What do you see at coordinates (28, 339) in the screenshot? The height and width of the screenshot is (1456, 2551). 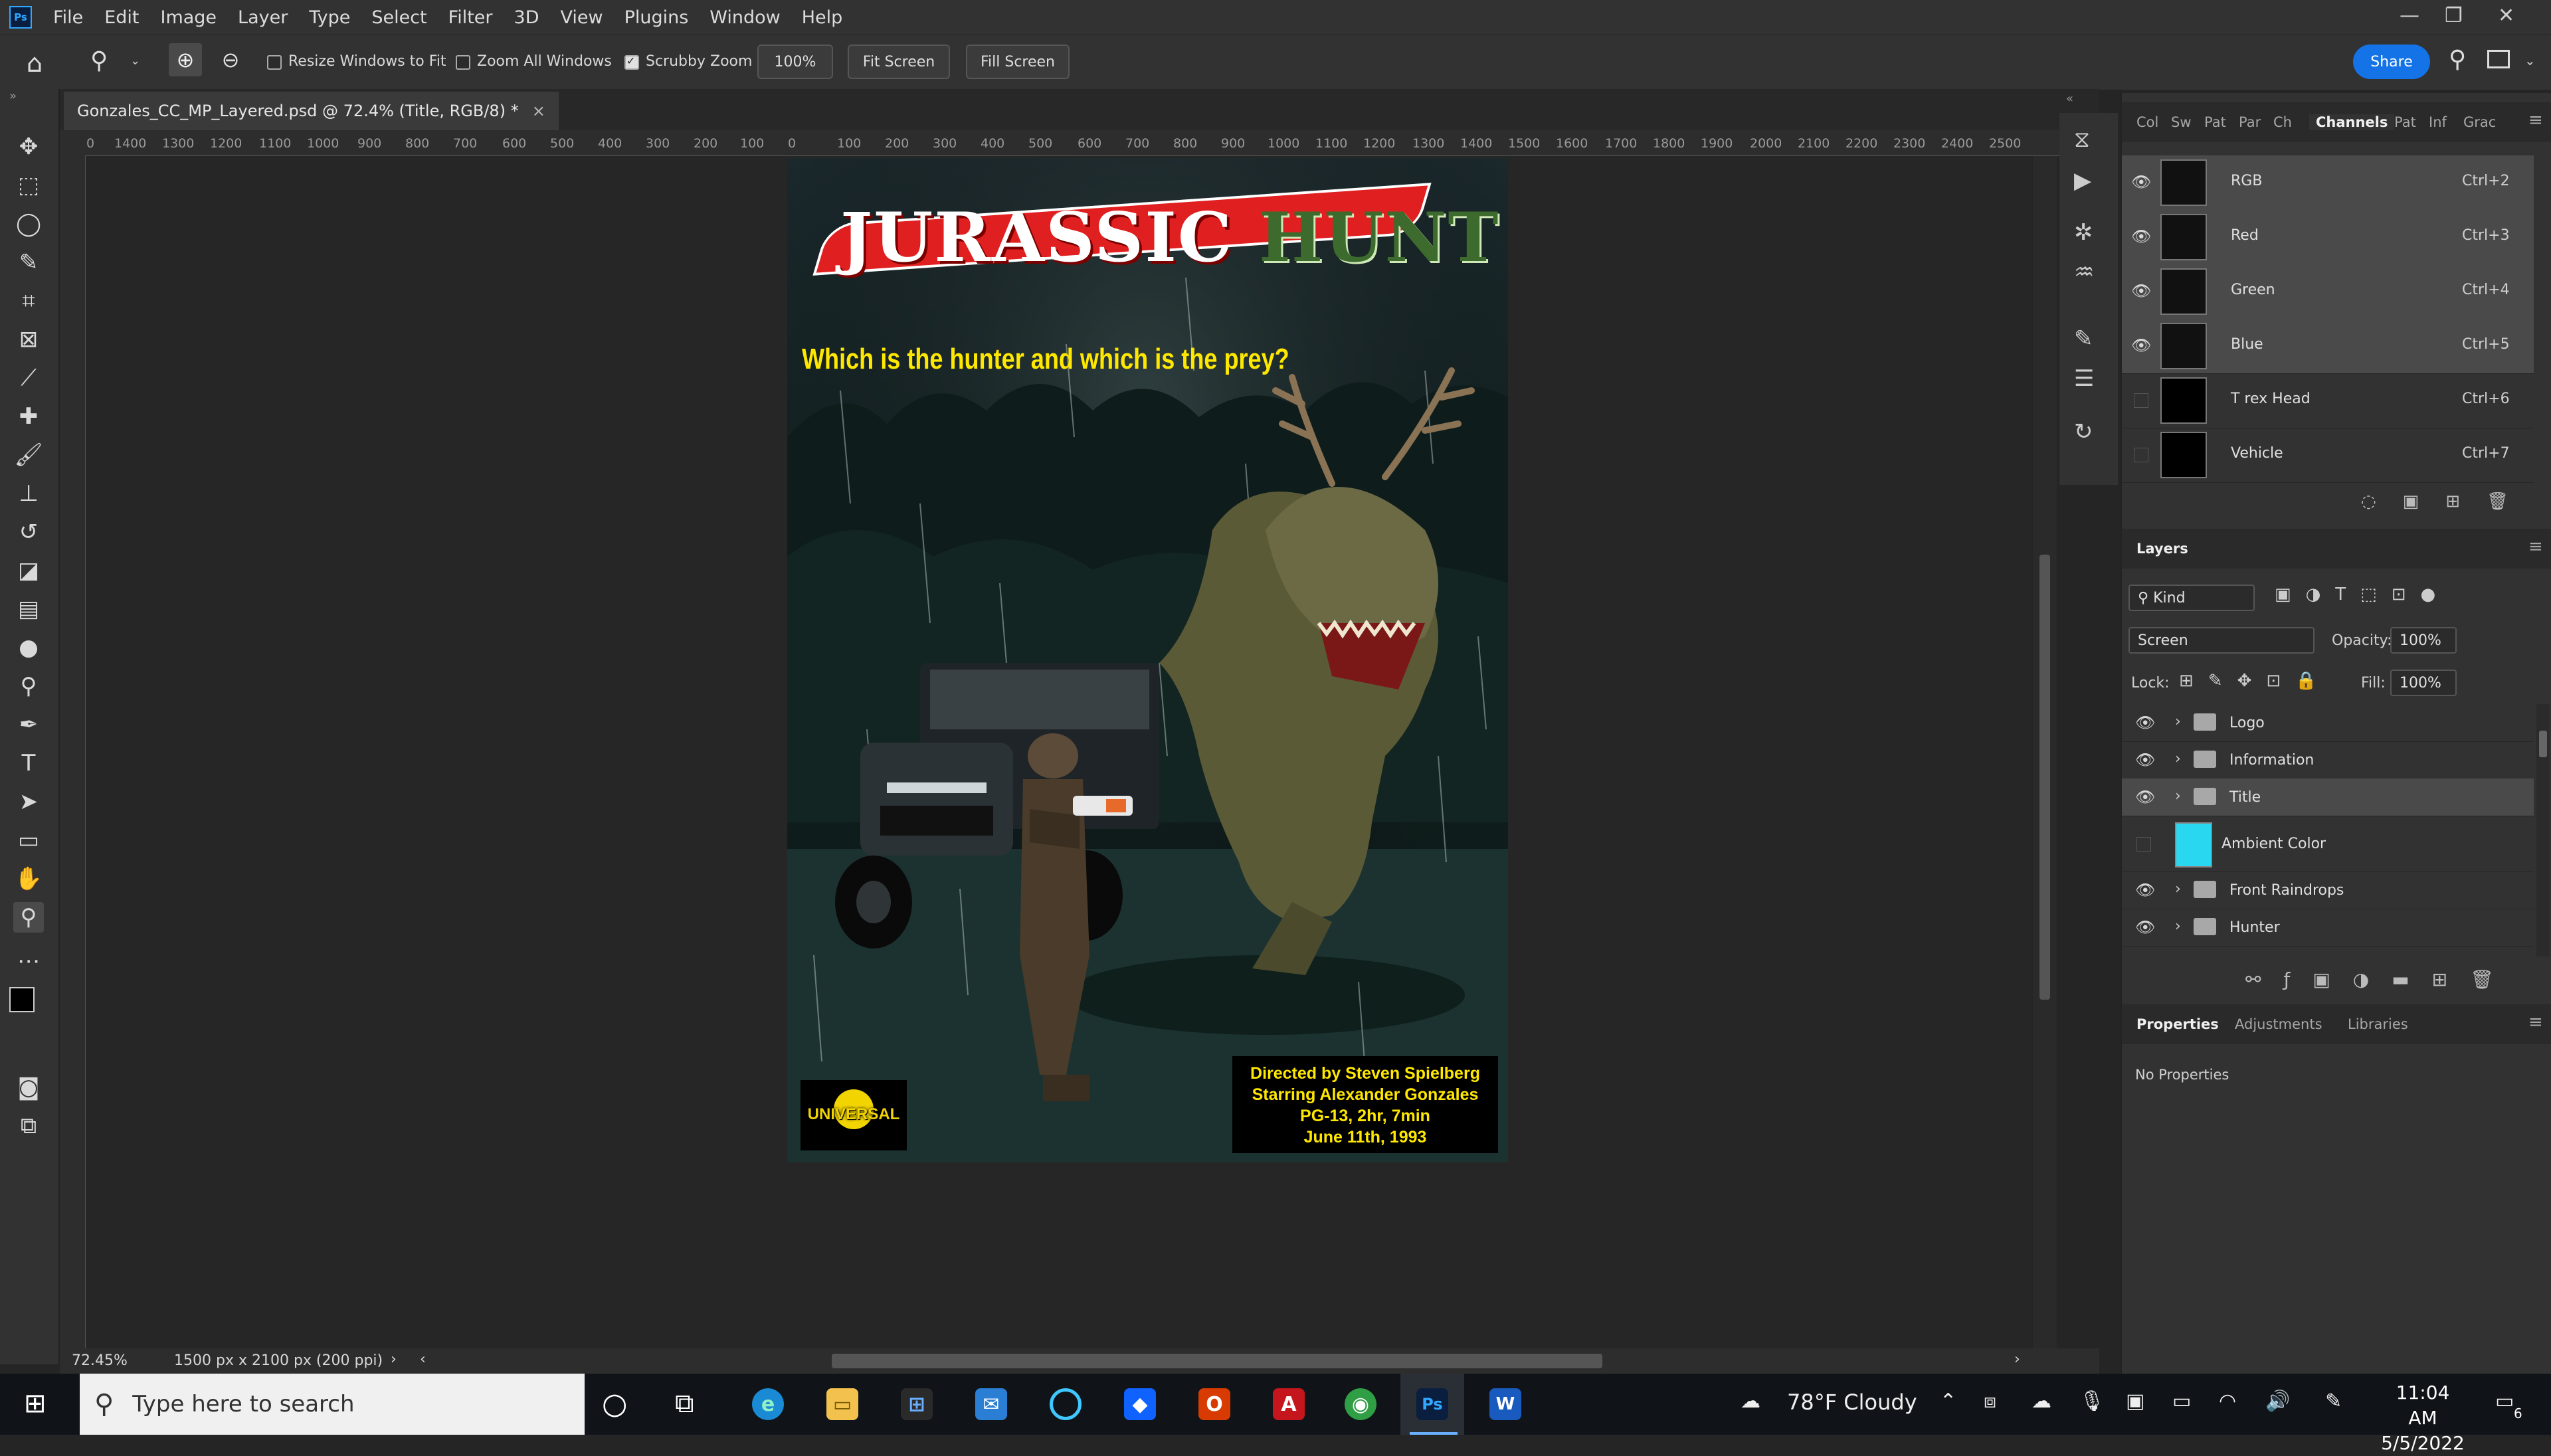 I see `frame-tool-icon: ⊠` at bounding box center [28, 339].